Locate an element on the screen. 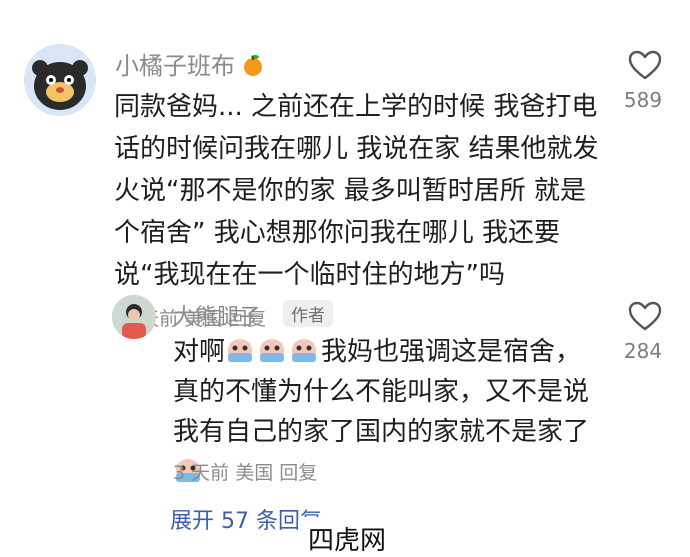 Image resolution: width=690 pixels, height=557 pixels. avatar is located at coordinates (60, 80).